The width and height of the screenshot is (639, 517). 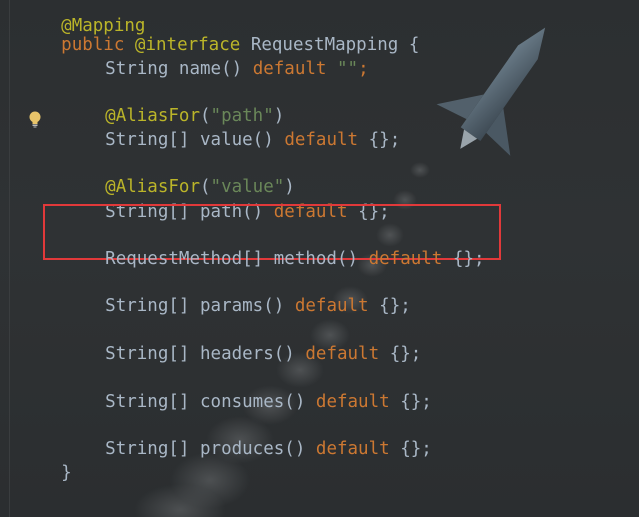 I want to click on code-line-aliasfor-path: @AliasFor("path"), so click(x=173, y=103).